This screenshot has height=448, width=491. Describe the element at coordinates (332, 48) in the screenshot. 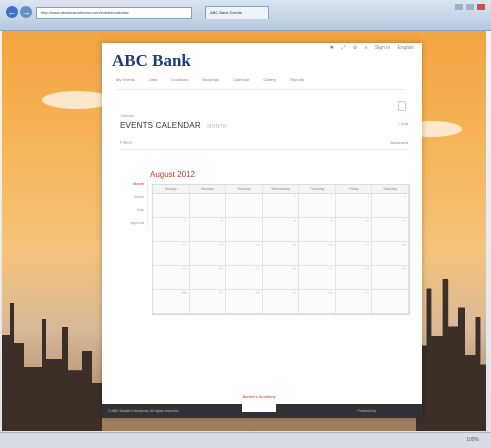

I see `star-icon: ✱` at that location.